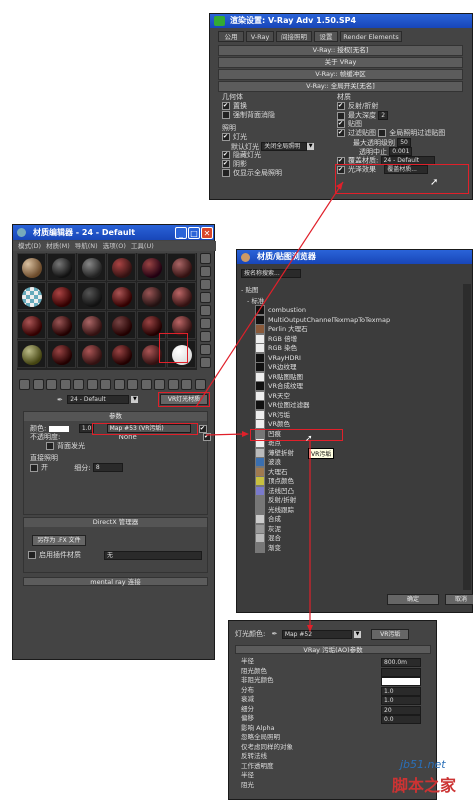 This screenshot has width=473, height=800. What do you see at coordinates (226, 115) in the screenshot?
I see `backface-checkbox` at bounding box center [226, 115].